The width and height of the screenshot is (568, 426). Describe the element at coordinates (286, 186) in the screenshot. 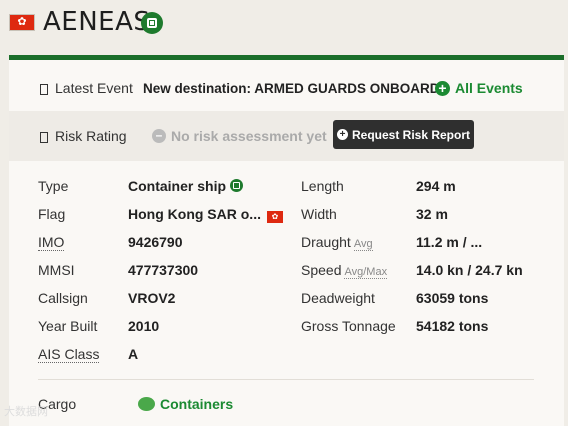

I see `detail-row-length: Length 294 m` at that location.